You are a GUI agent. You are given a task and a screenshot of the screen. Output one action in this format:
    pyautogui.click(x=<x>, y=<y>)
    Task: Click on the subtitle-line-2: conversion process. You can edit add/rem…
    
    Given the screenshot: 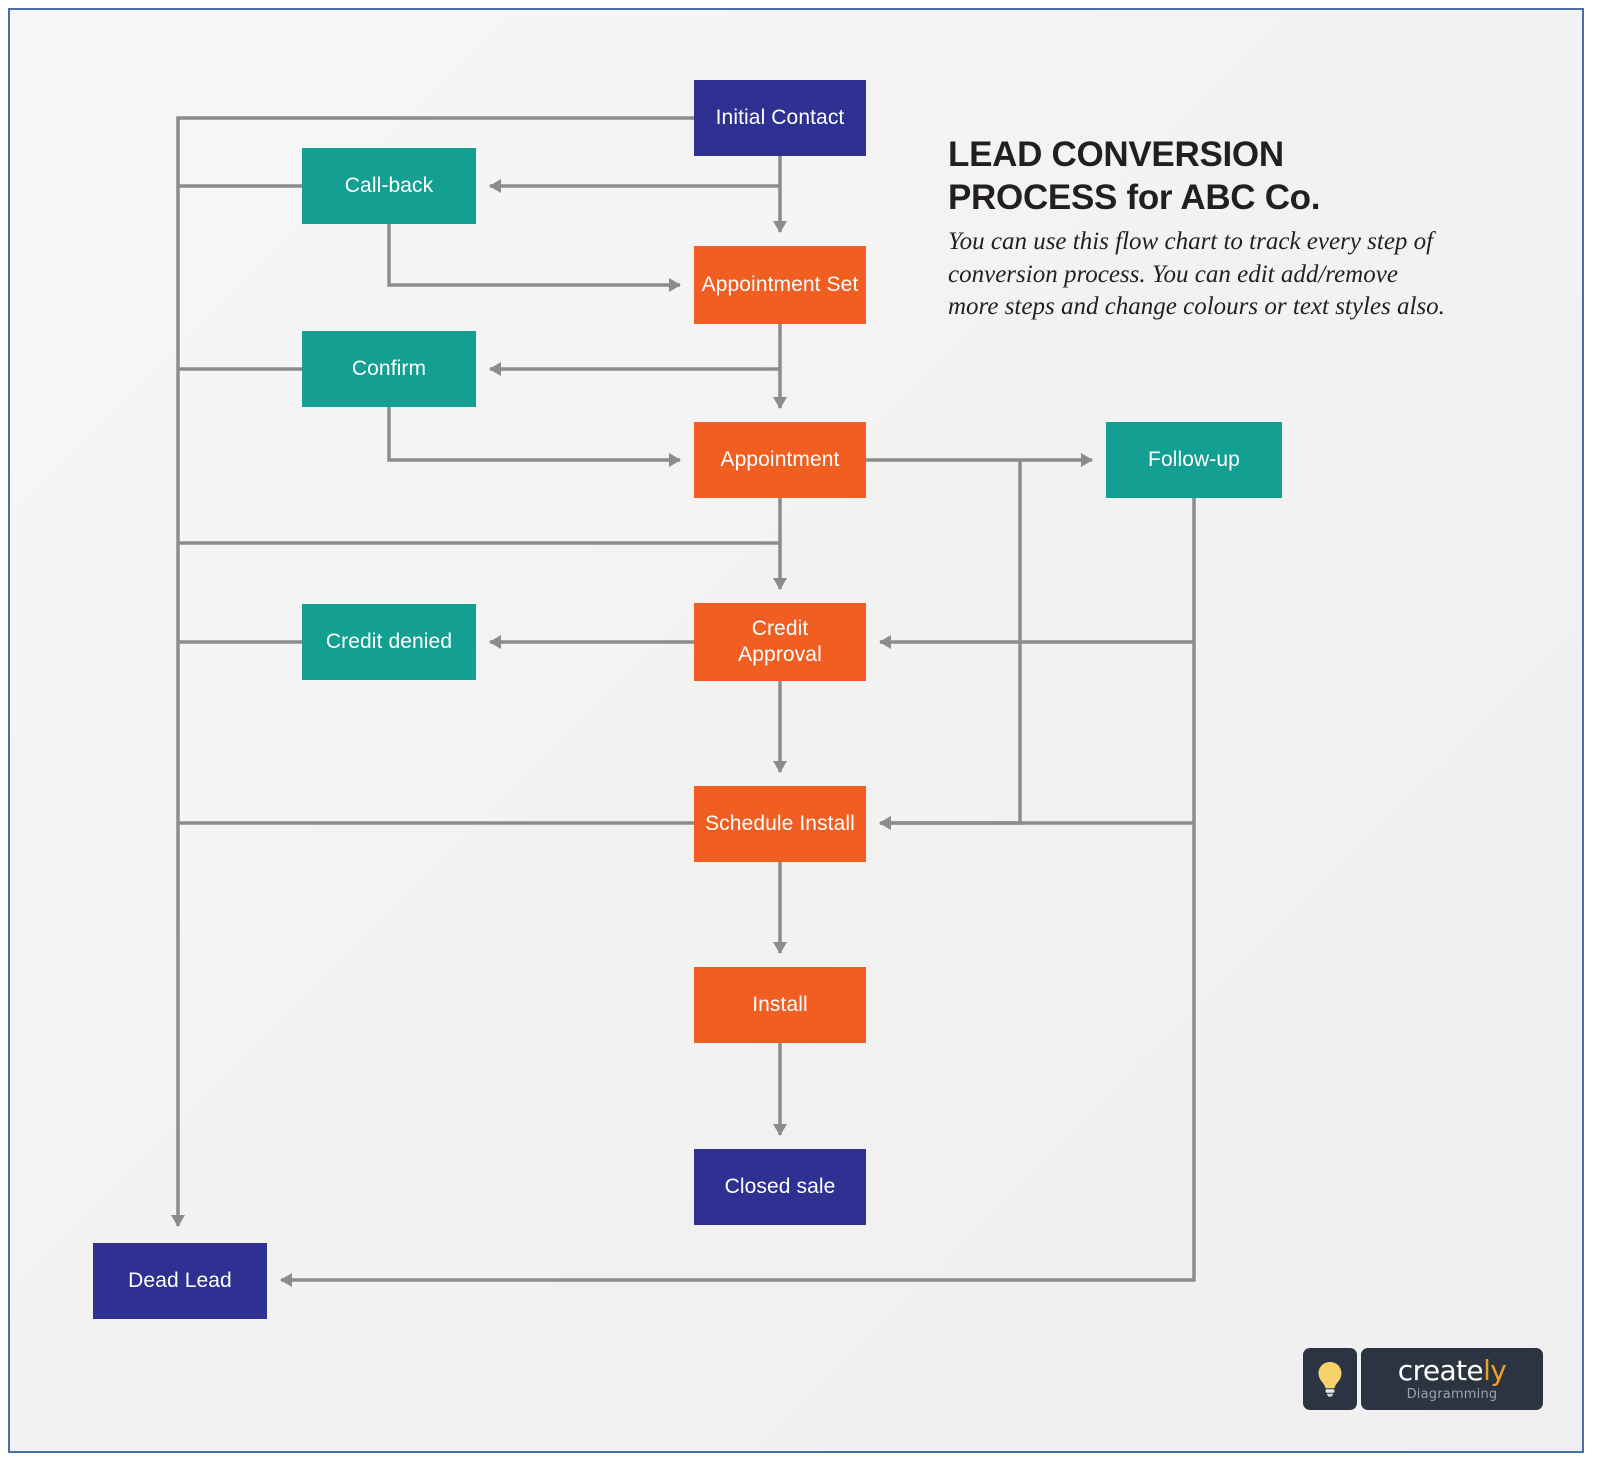 What is the action you would take?
    pyautogui.click(x=1173, y=274)
    